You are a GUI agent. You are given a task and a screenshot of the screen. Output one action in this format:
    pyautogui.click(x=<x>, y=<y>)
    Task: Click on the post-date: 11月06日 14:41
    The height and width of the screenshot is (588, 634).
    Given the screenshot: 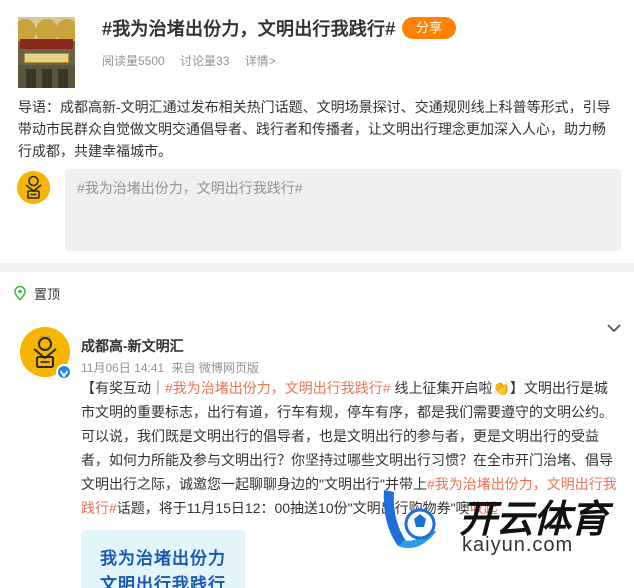 What is the action you would take?
    pyautogui.click(x=122, y=368)
    